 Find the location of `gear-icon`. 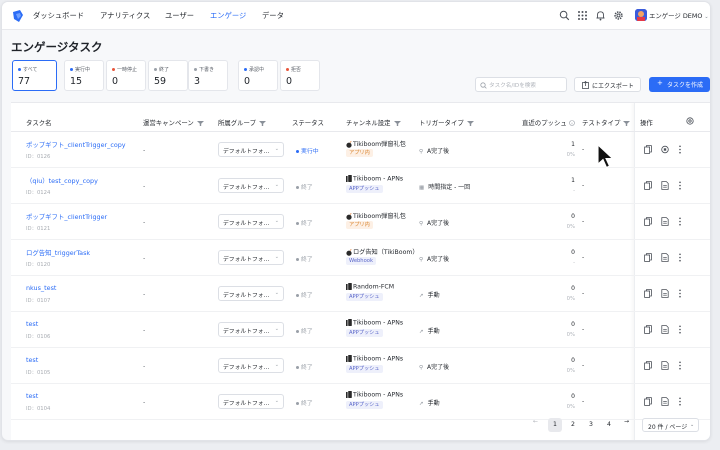

gear-icon is located at coordinates (618, 15).